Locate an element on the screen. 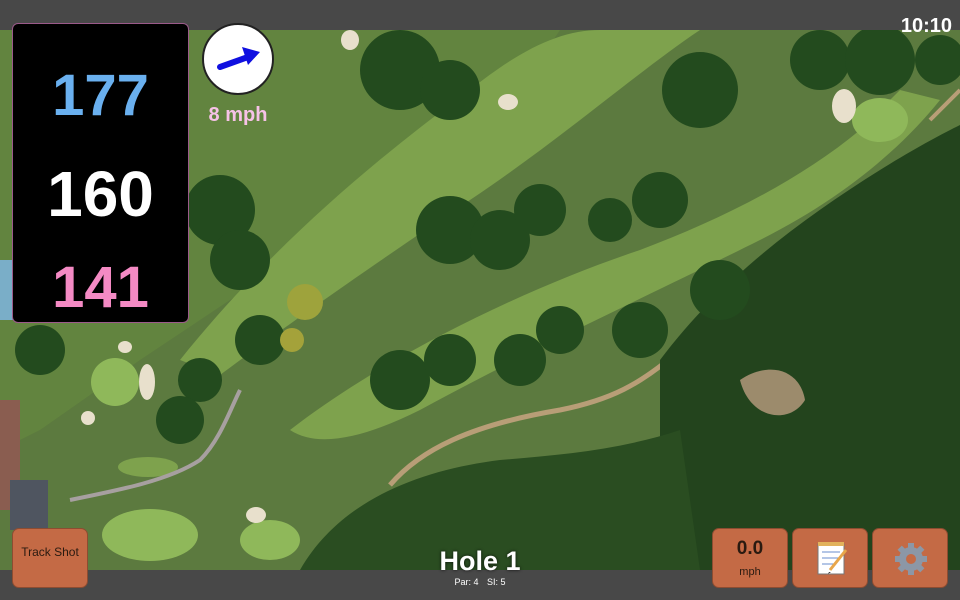 This screenshot has height=600, width=960. gear-icon is located at coordinates (911, 559).